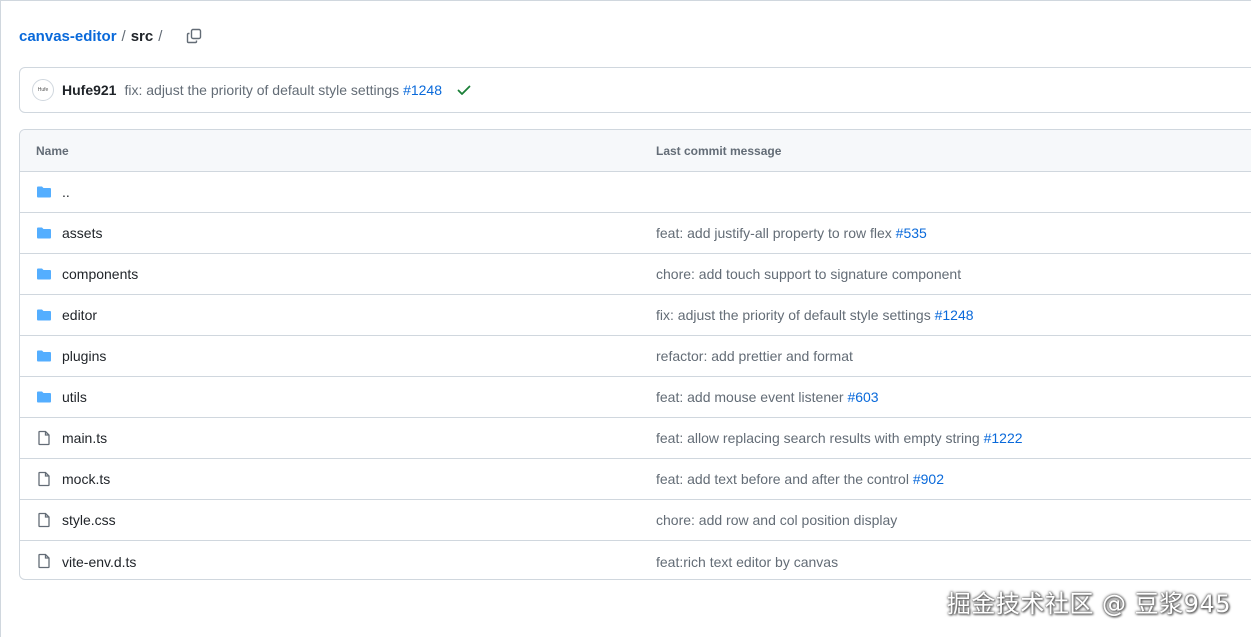 The height and width of the screenshot is (637, 1251). I want to click on table-row: .., so click(635, 192).